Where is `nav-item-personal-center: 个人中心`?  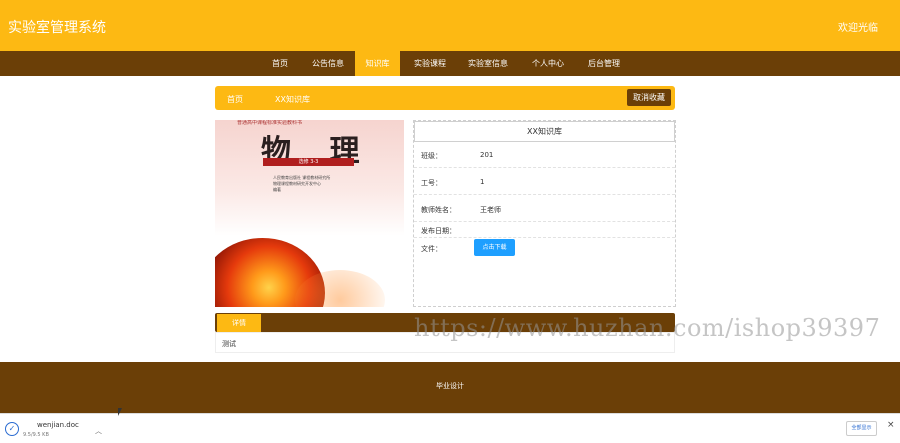 nav-item-personal-center: 个人中心 is located at coordinates (548, 63).